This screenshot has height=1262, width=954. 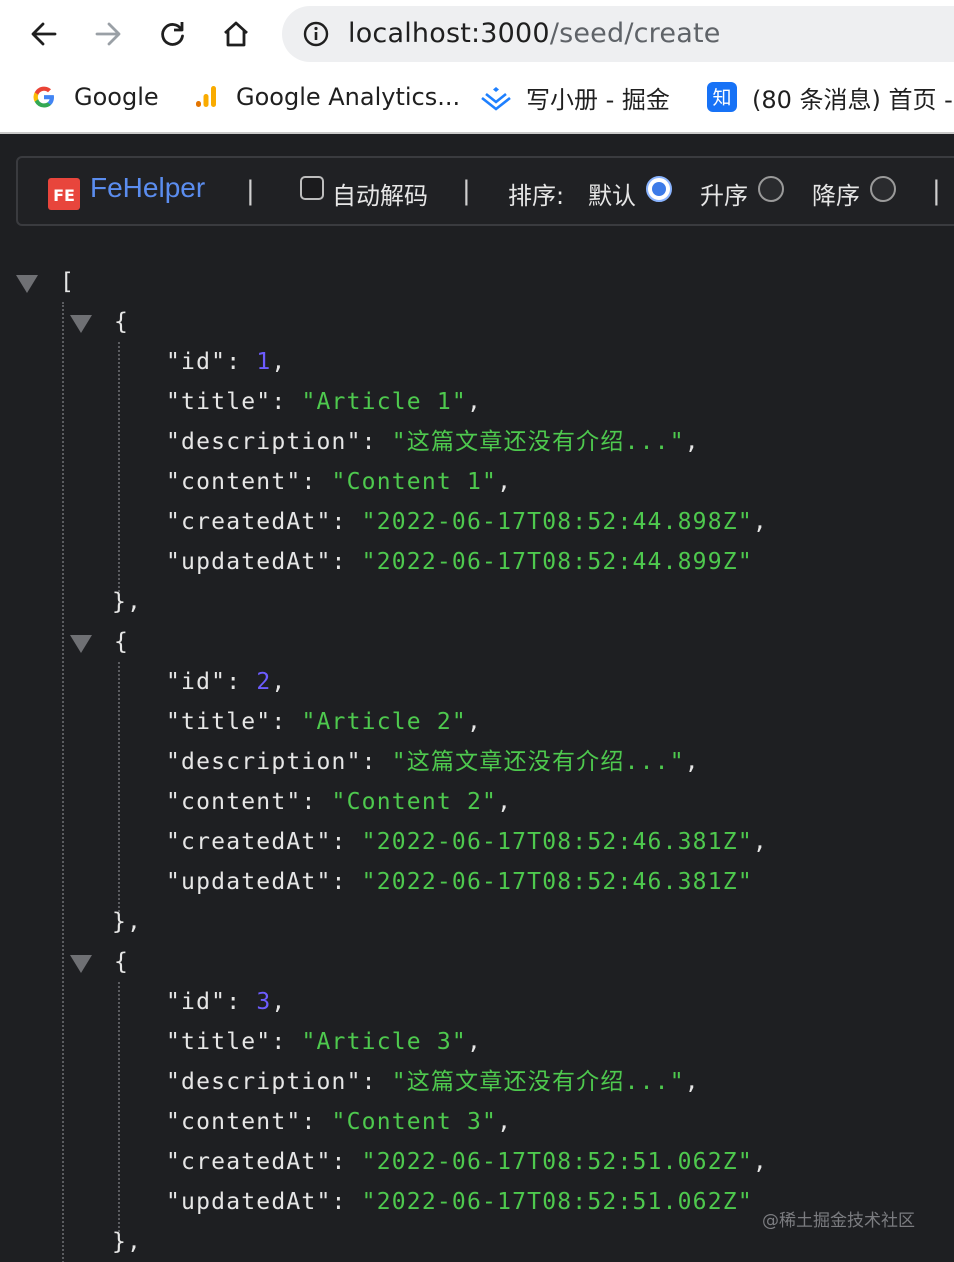 I want to click on json-open-bracket: [, so click(x=67, y=282).